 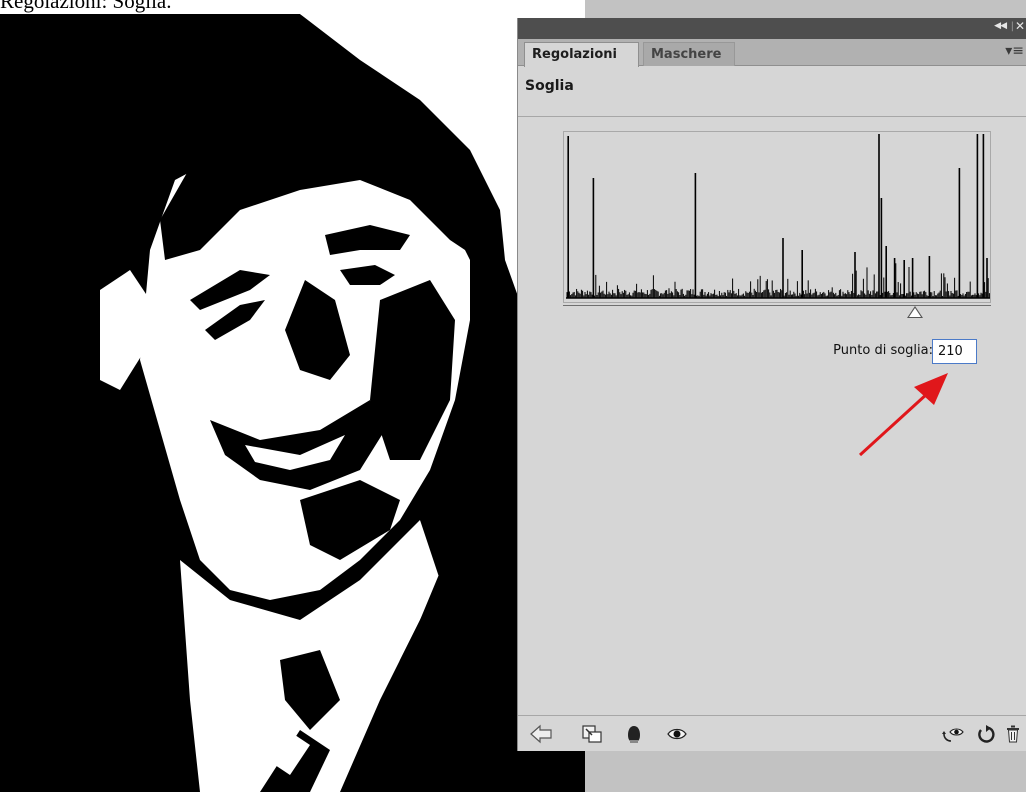 I want to click on back-arrow-icon, so click(x=541, y=733).